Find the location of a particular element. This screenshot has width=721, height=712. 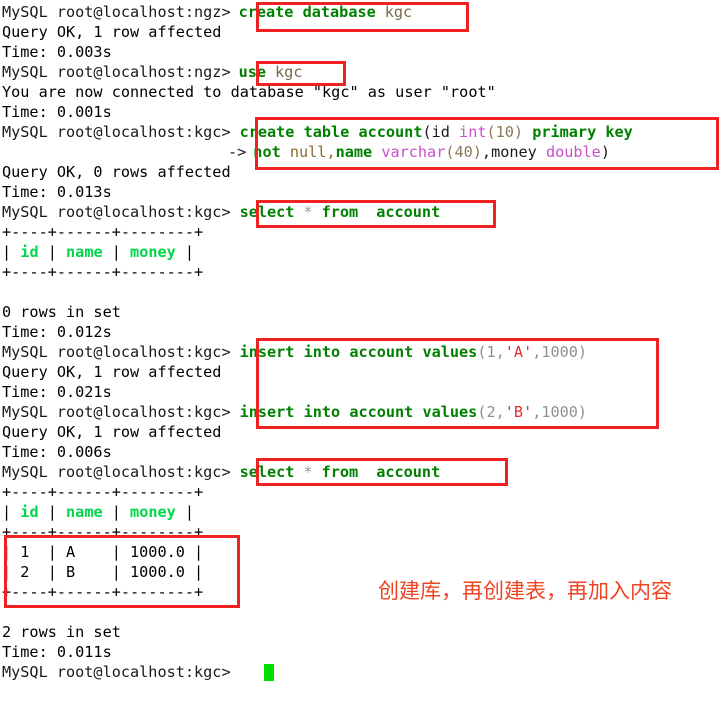

terminal-line: MySQL root@localhost:ngz> use kgc is located at coordinates (152, 72).